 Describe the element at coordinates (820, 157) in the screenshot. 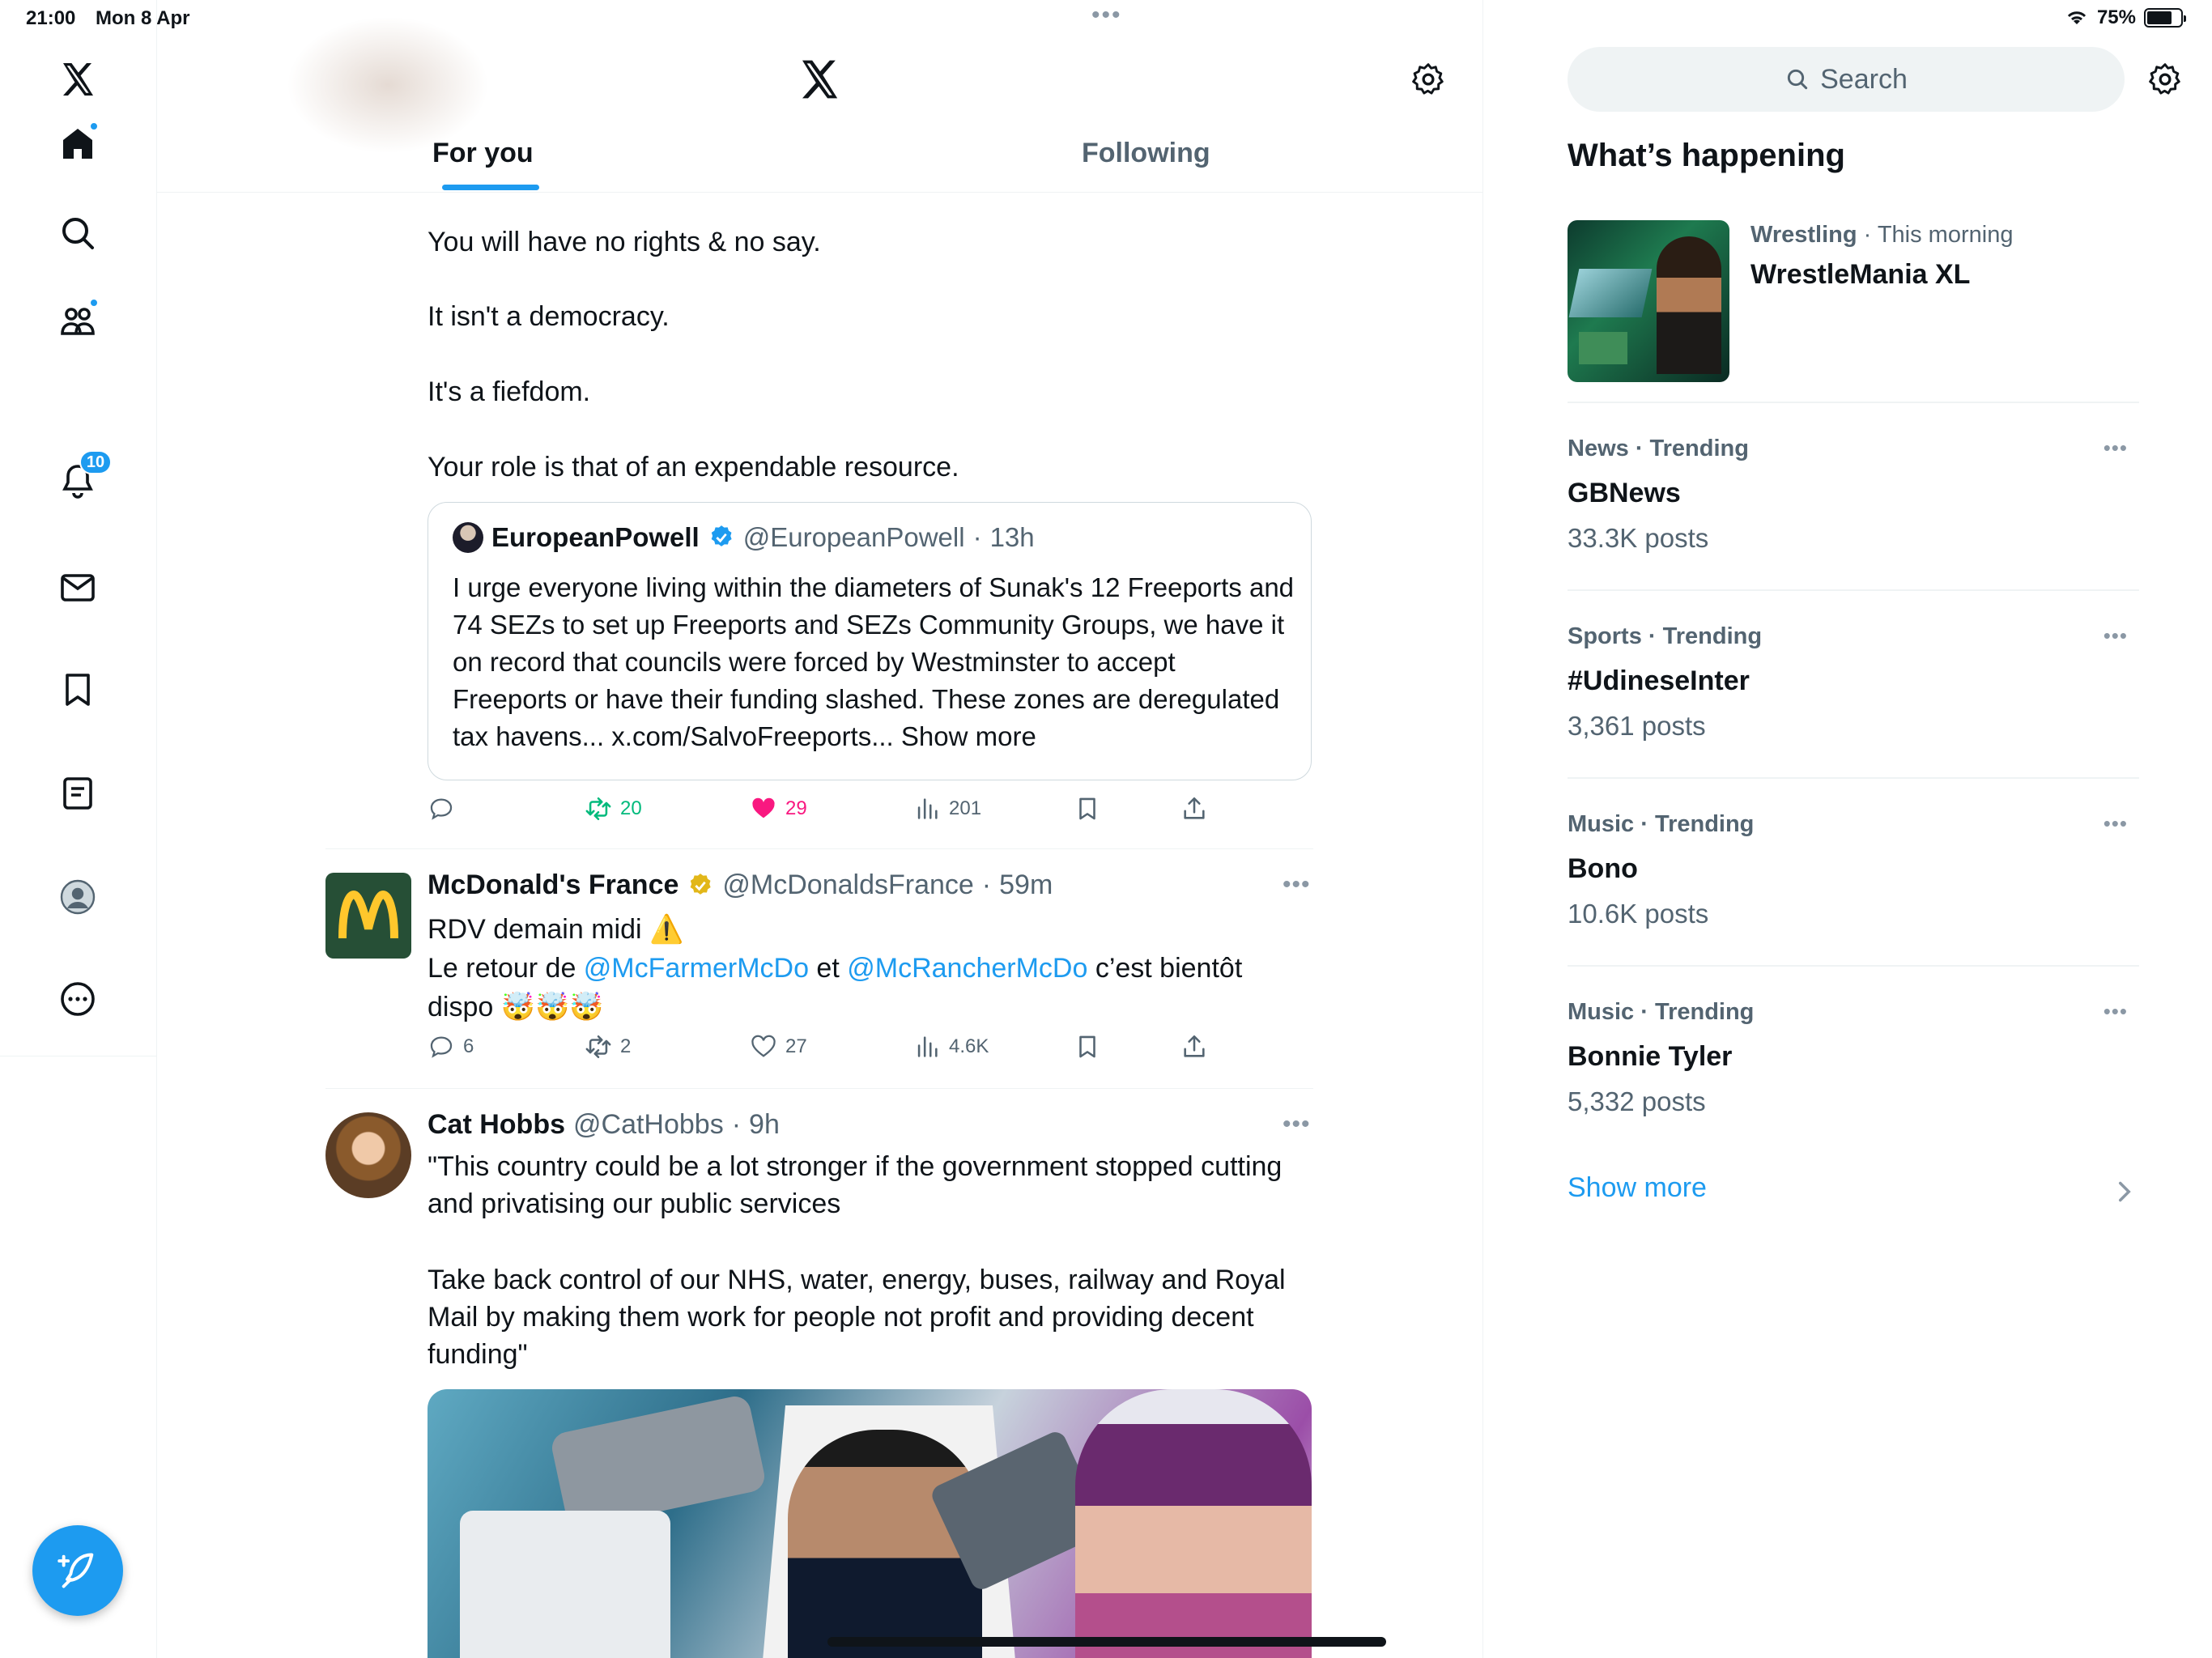

I see `timeline-tabs: For you Following` at that location.